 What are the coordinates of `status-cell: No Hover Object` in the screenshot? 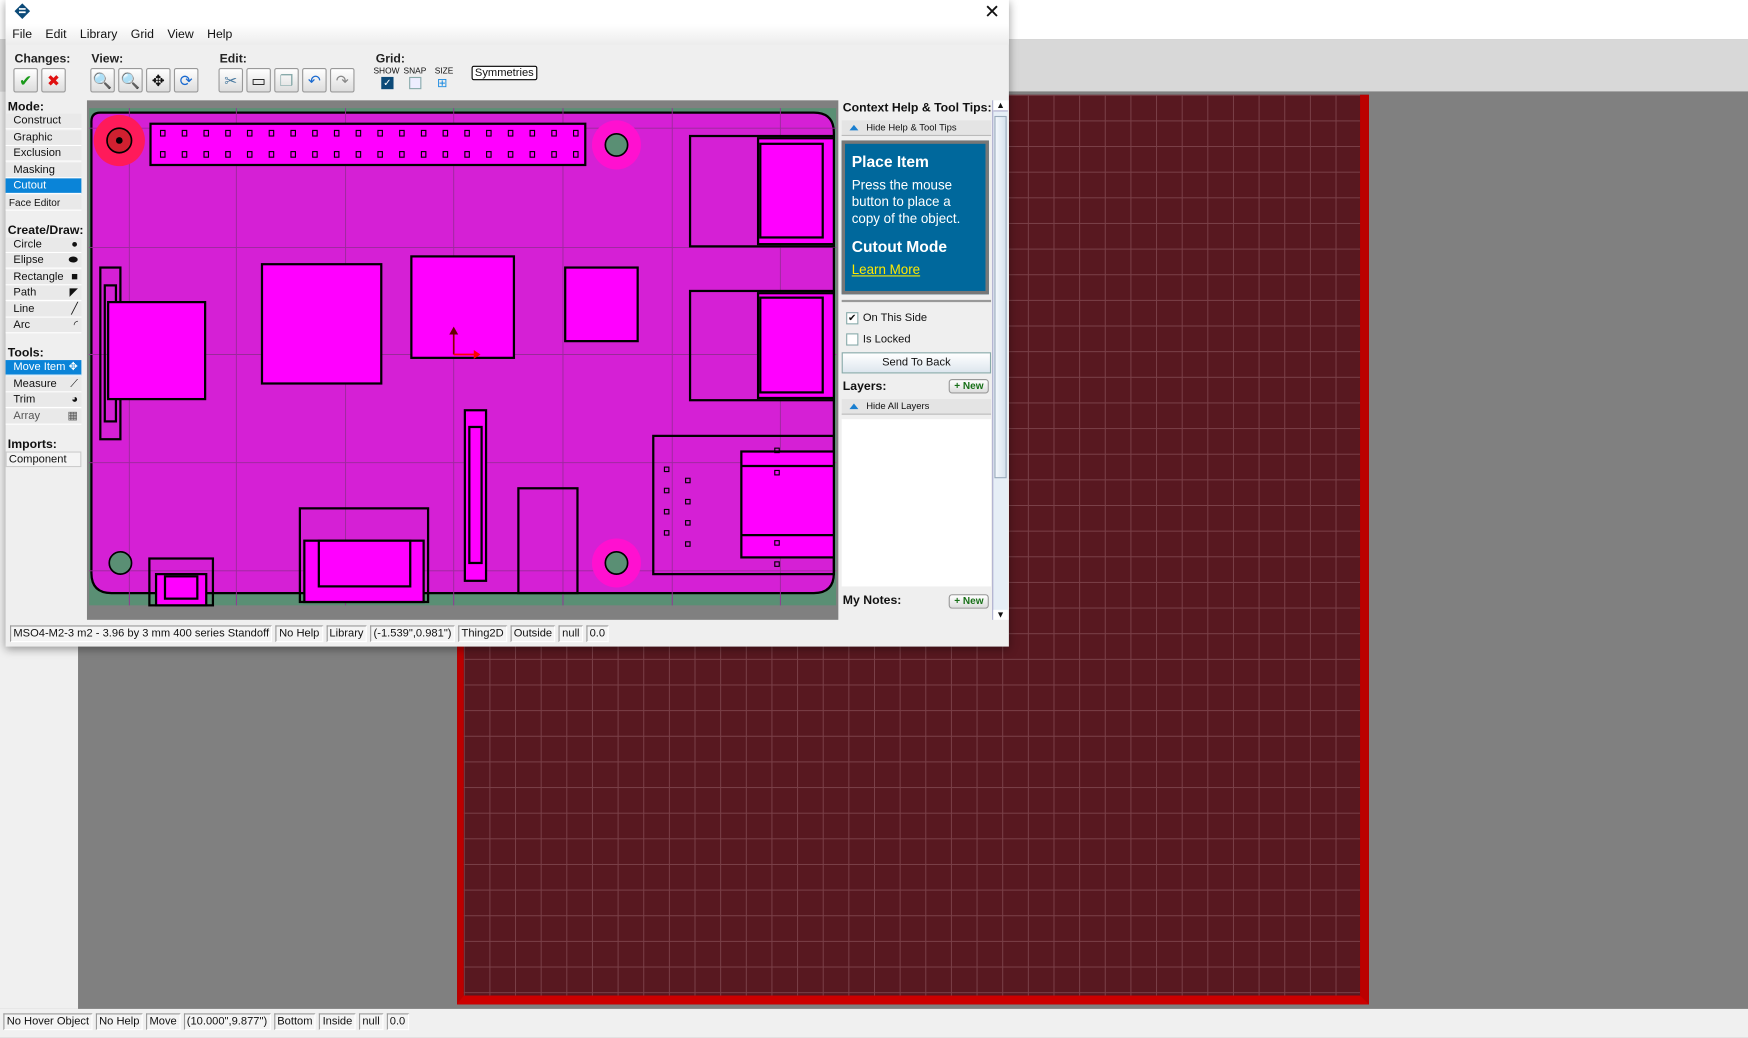 It's located at (48, 1022).